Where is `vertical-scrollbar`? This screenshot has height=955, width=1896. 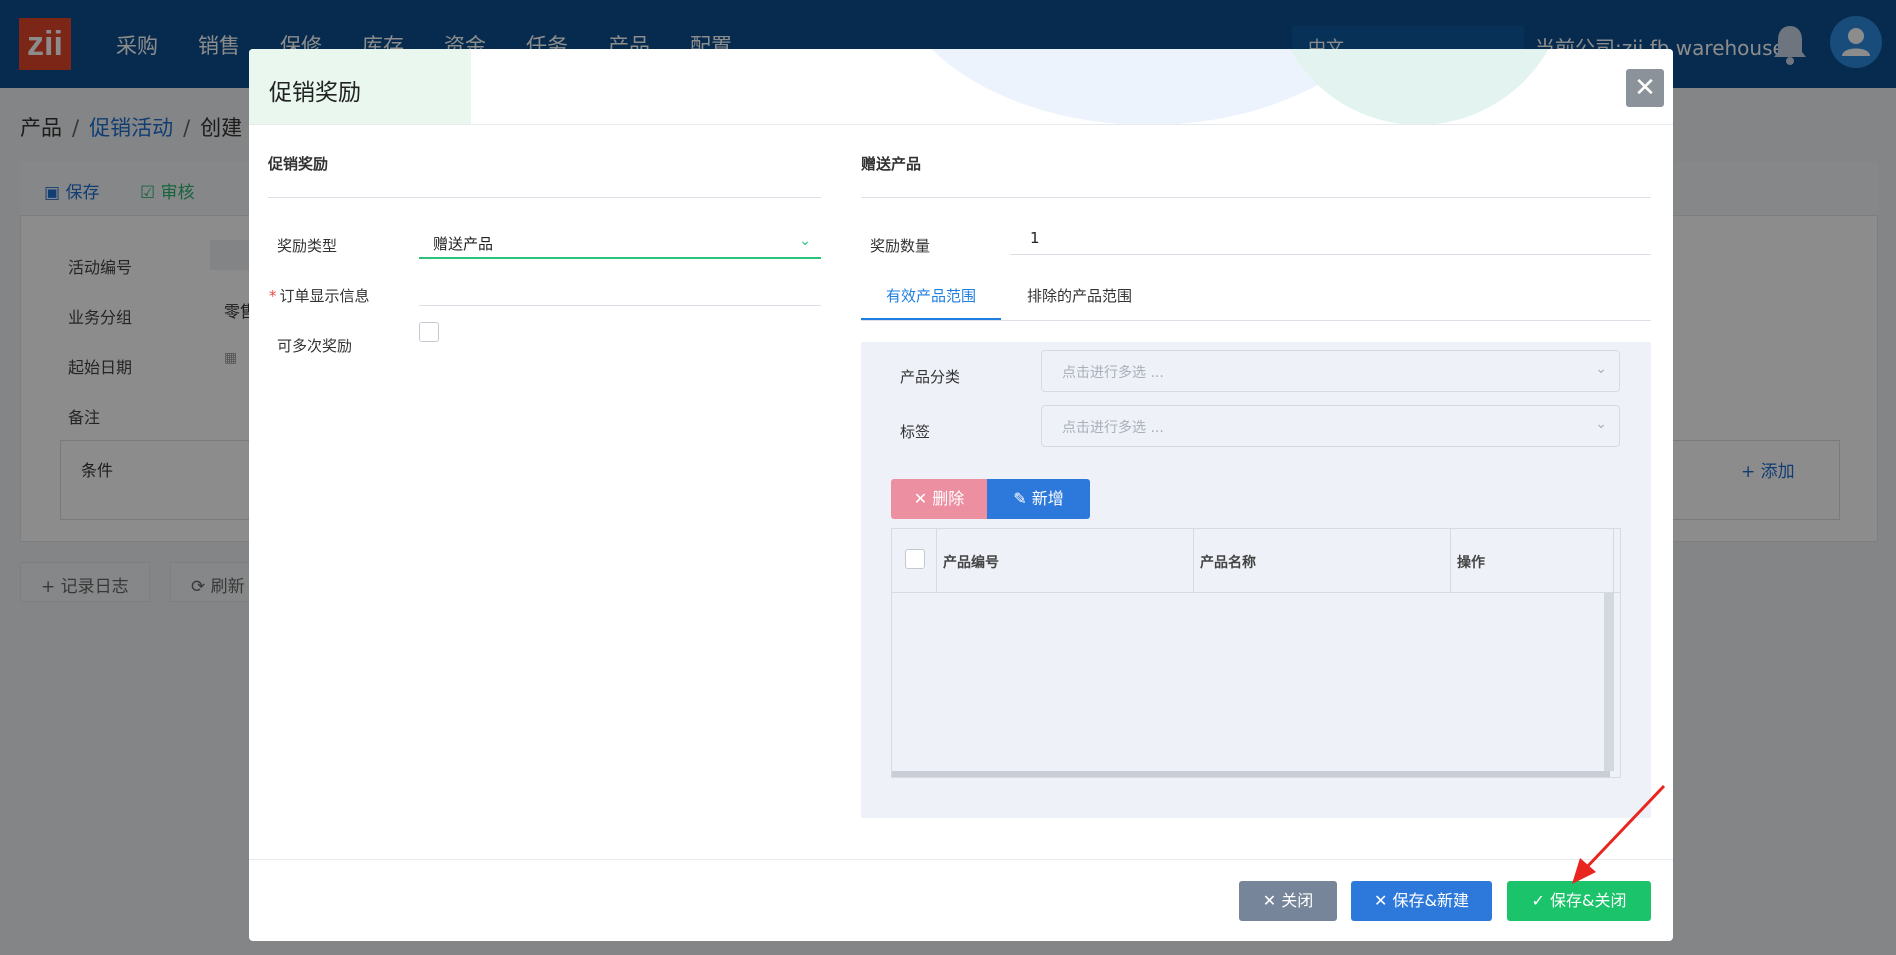
vertical-scrollbar is located at coordinates (1609, 682).